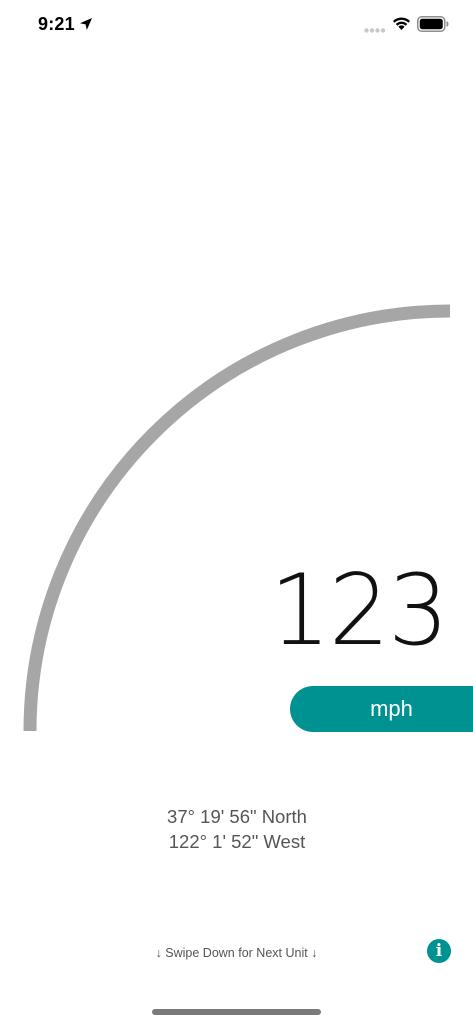 The height and width of the screenshot is (1024, 473). I want to click on unit-label: mph, so click(391, 708).